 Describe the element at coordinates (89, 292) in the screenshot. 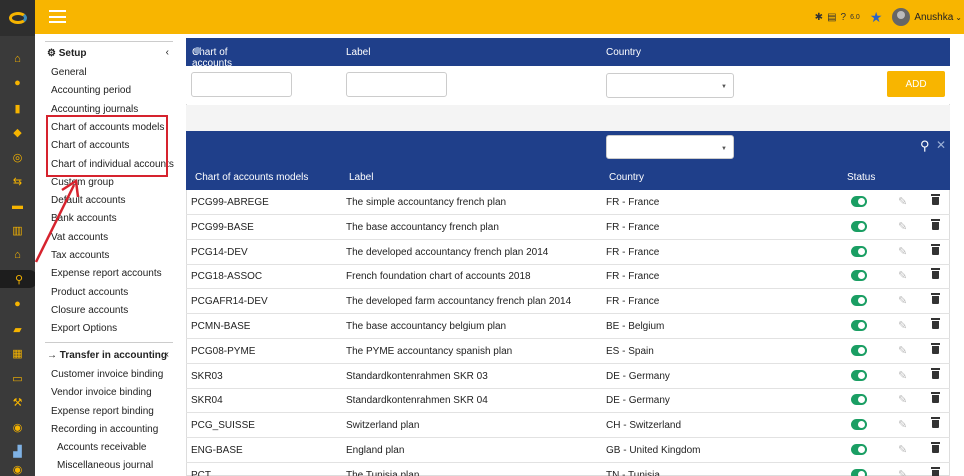

I see `menu-item: Product accounts` at that location.